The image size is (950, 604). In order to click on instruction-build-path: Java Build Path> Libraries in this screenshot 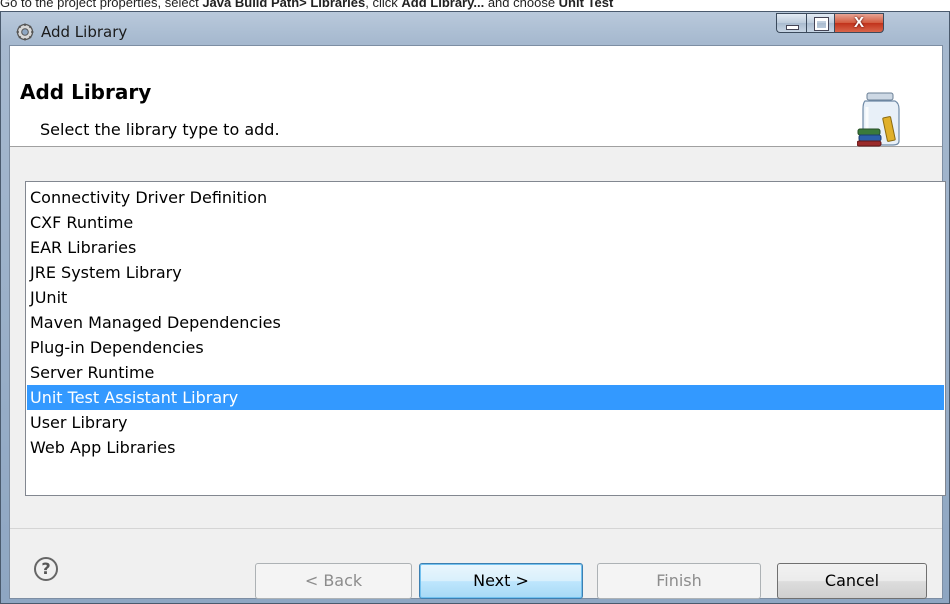, I will do `click(284, 5)`.